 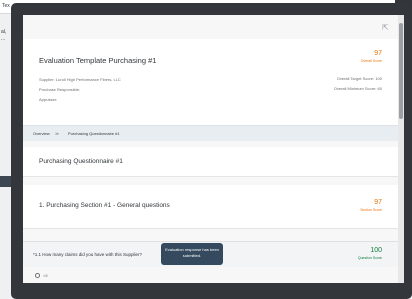 I want to click on background-text: al,, so click(x=4, y=32).